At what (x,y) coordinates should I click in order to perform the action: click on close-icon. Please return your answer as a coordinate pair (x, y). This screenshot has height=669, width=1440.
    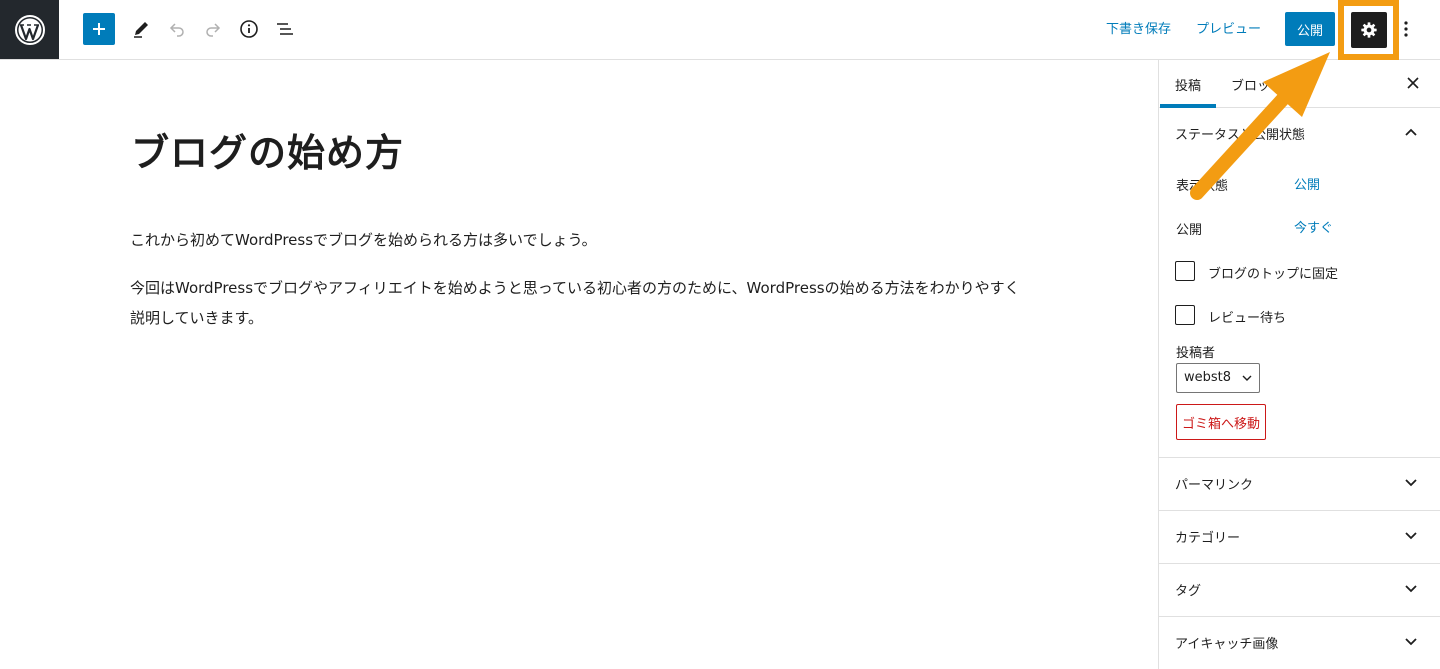
    Looking at the image, I should click on (1413, 83).